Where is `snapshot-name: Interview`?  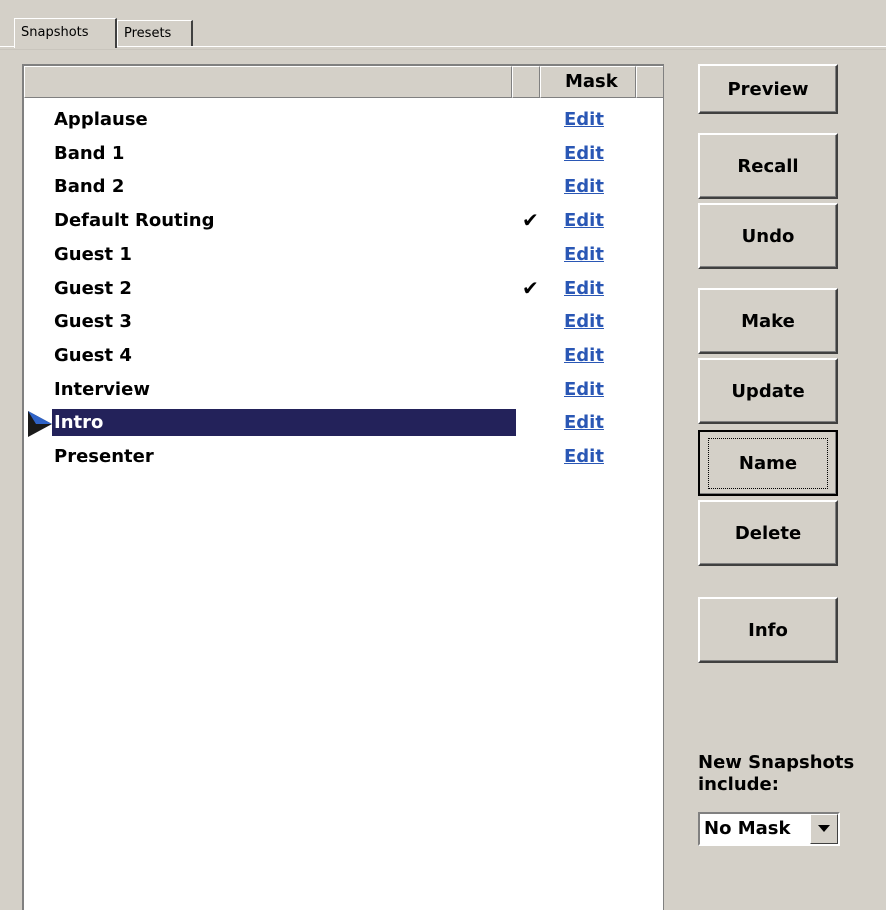
snapshot-name: Interview is located at coordinates (265, 389).